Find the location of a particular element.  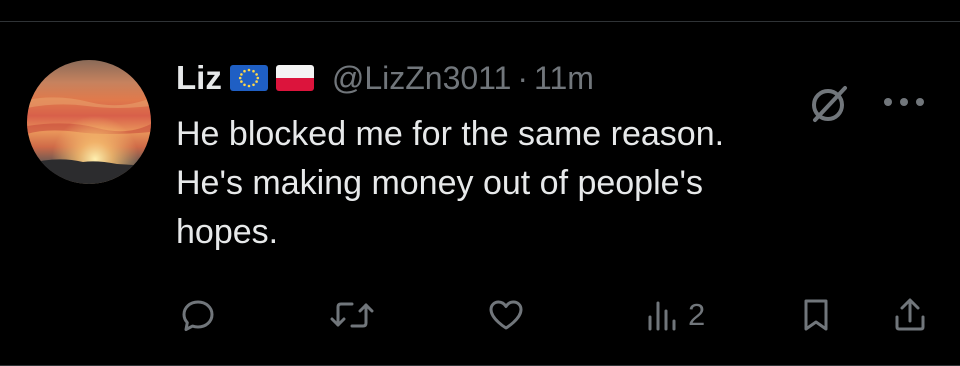

reply-button is located at coordinates (198, 315).